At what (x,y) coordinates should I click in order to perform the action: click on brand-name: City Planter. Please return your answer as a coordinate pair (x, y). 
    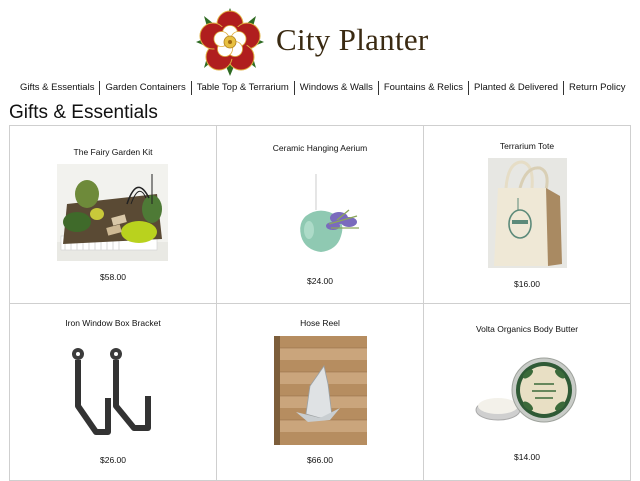
    Looking at the image, I should click on (352, 40).